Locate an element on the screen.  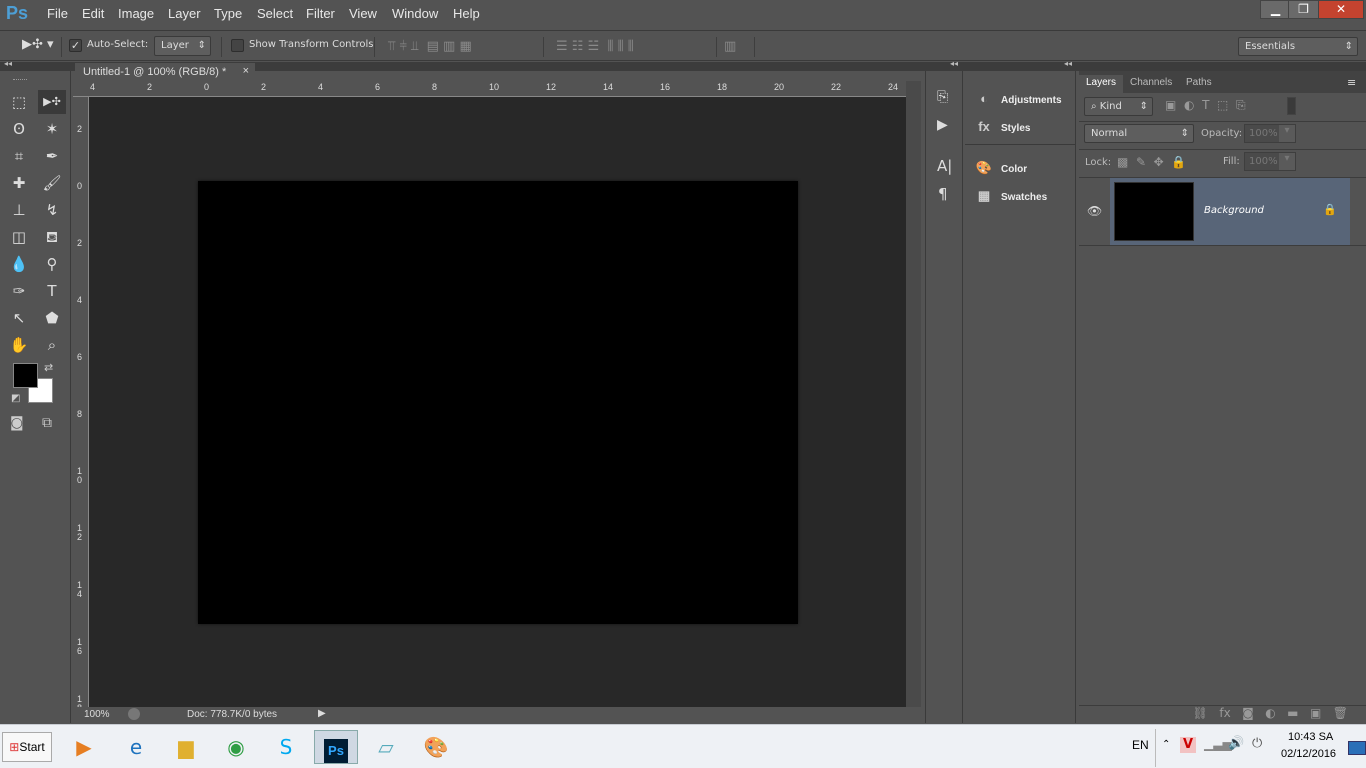
auto-select-target-dropdown: Layer ⇕ is located at coordinates (182, 46).